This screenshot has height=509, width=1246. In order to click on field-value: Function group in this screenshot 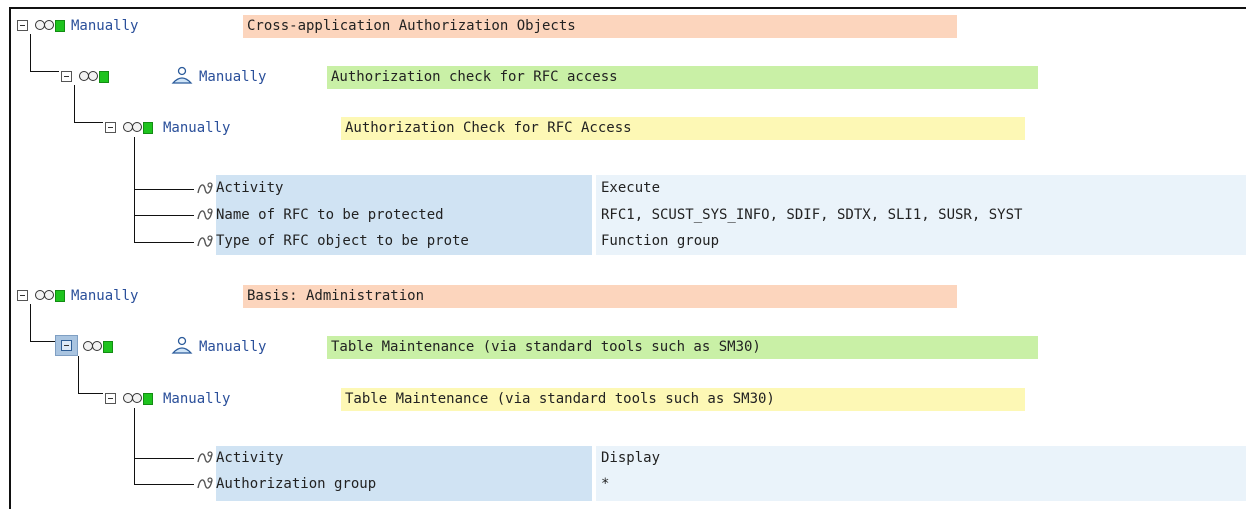, I will do `click(660, 241)`.